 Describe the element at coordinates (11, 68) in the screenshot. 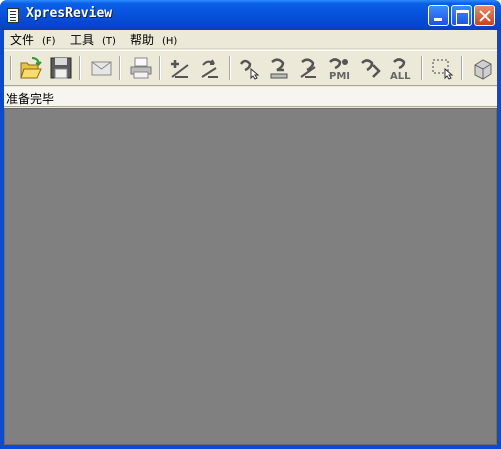

I see `toolbar-grip` at that location.